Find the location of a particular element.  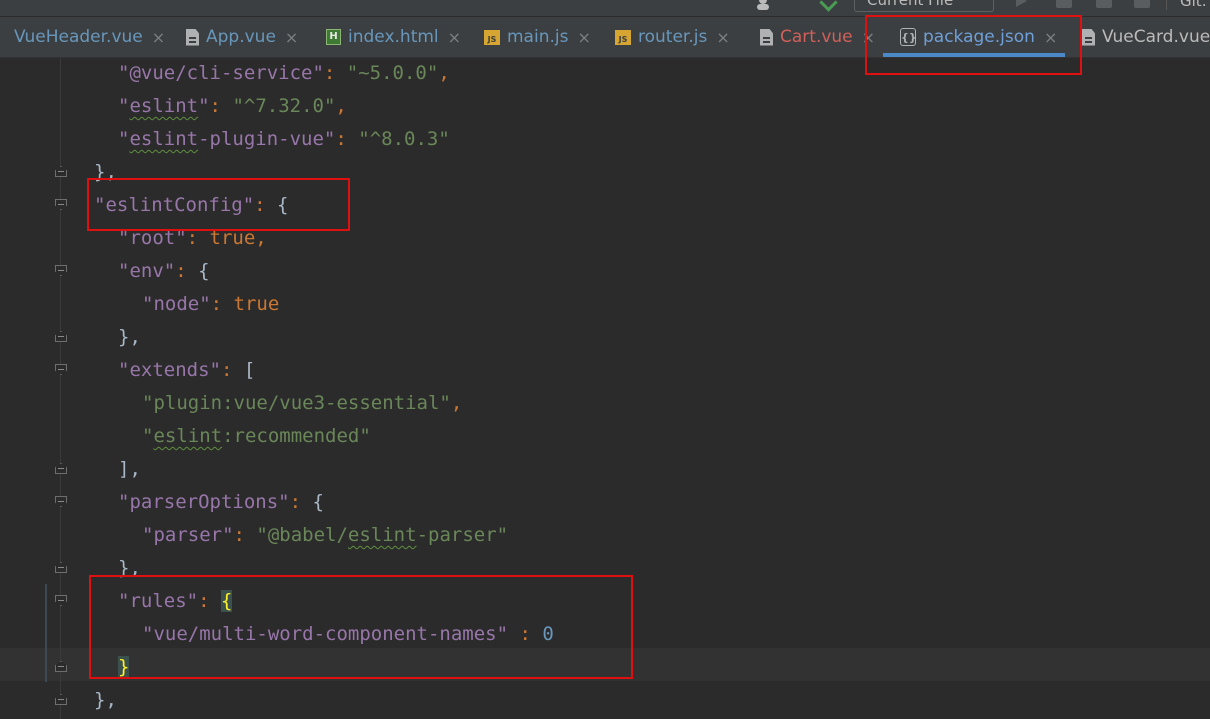

json-key: "eslintConfig" is located at coordinates (174, 205).